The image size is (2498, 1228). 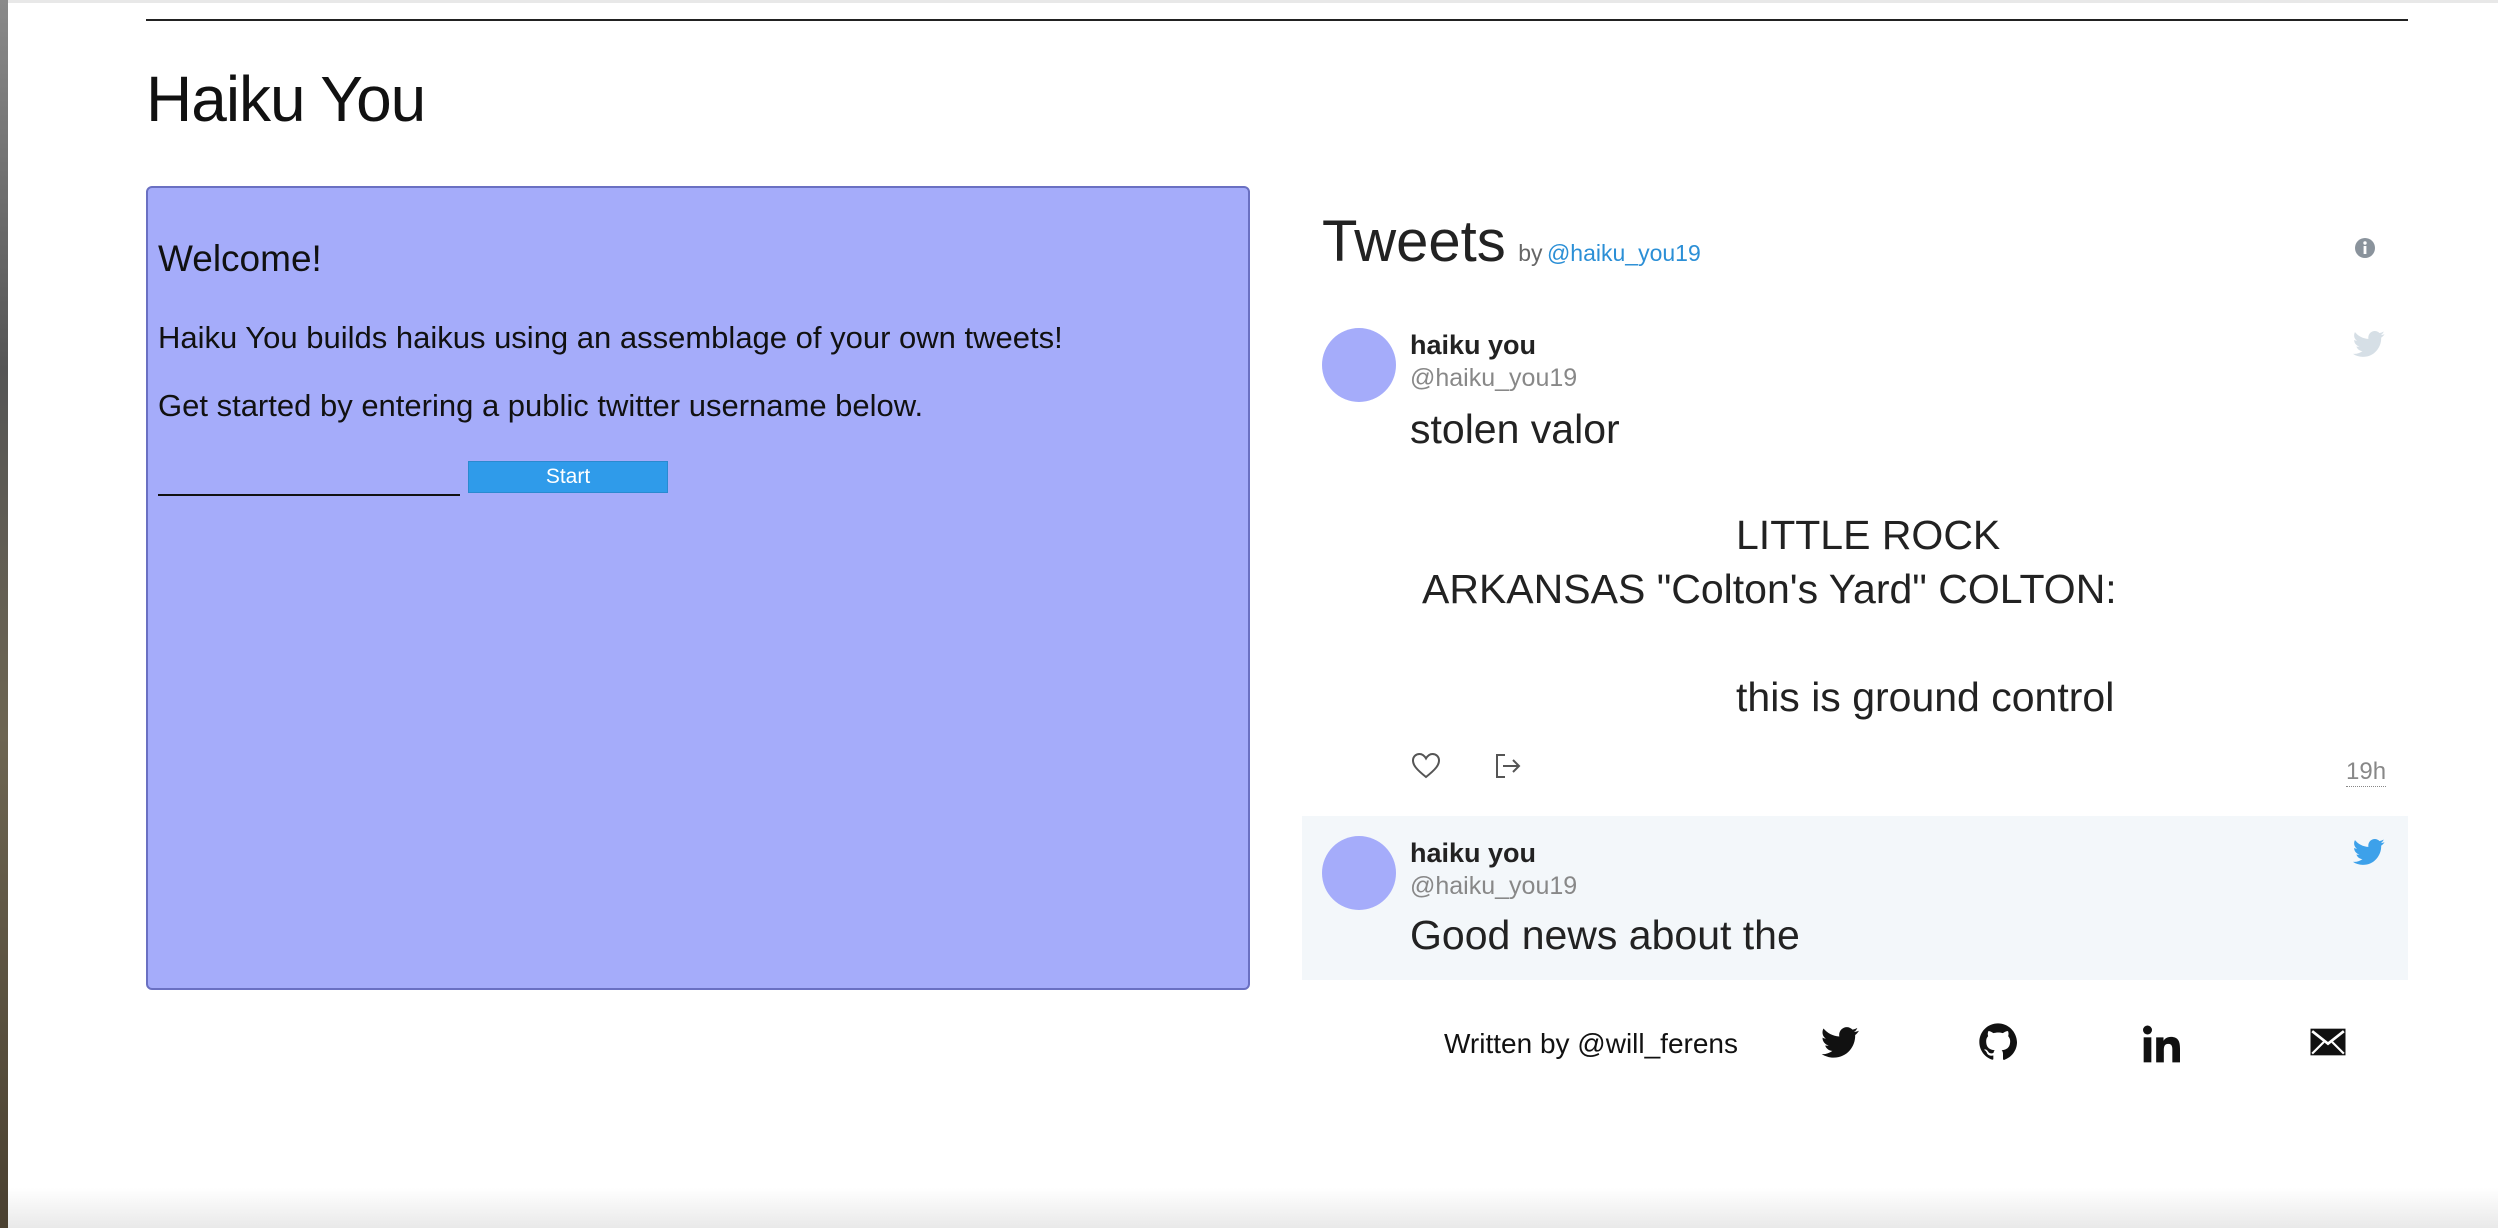 I want to click on footer-credit: Written by @will_ferens, so click(x=1591, y=1043).